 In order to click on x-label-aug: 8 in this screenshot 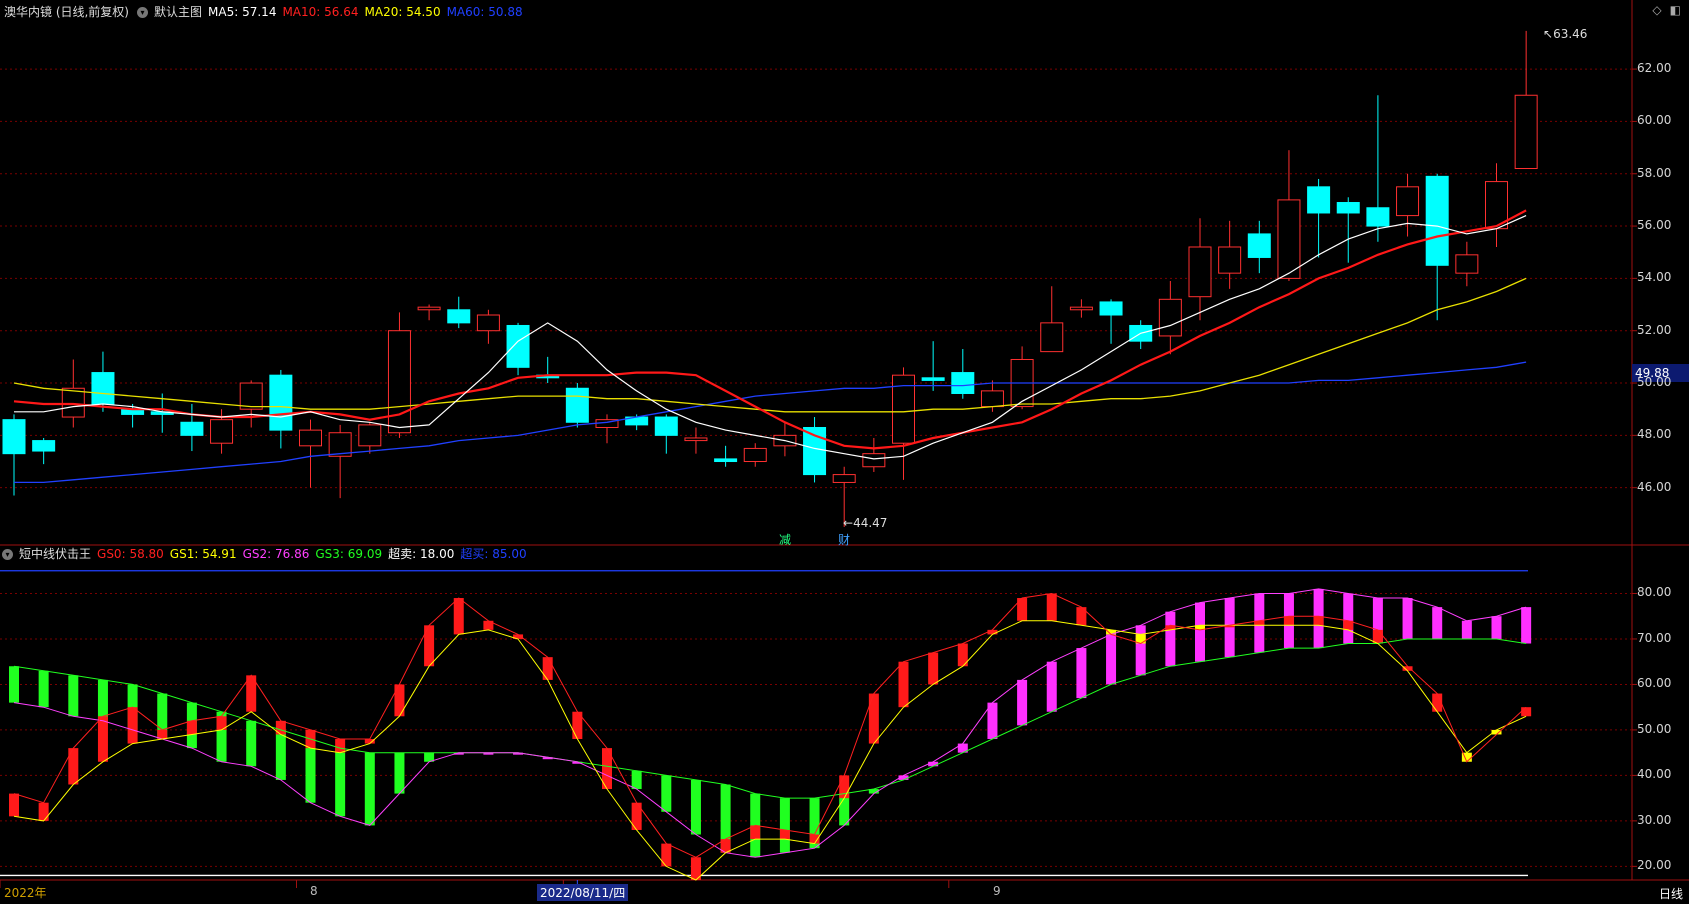, I will do `click(314, 891)`.